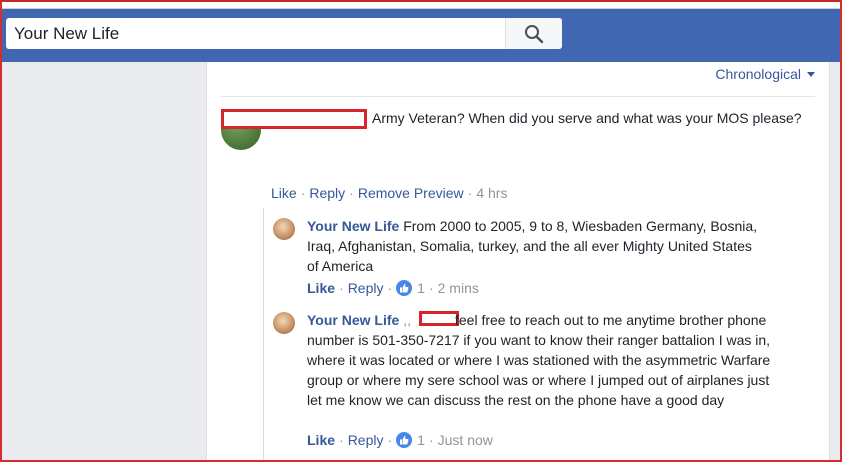  I want to click on sort-label: Chronological, so click(758, 74).